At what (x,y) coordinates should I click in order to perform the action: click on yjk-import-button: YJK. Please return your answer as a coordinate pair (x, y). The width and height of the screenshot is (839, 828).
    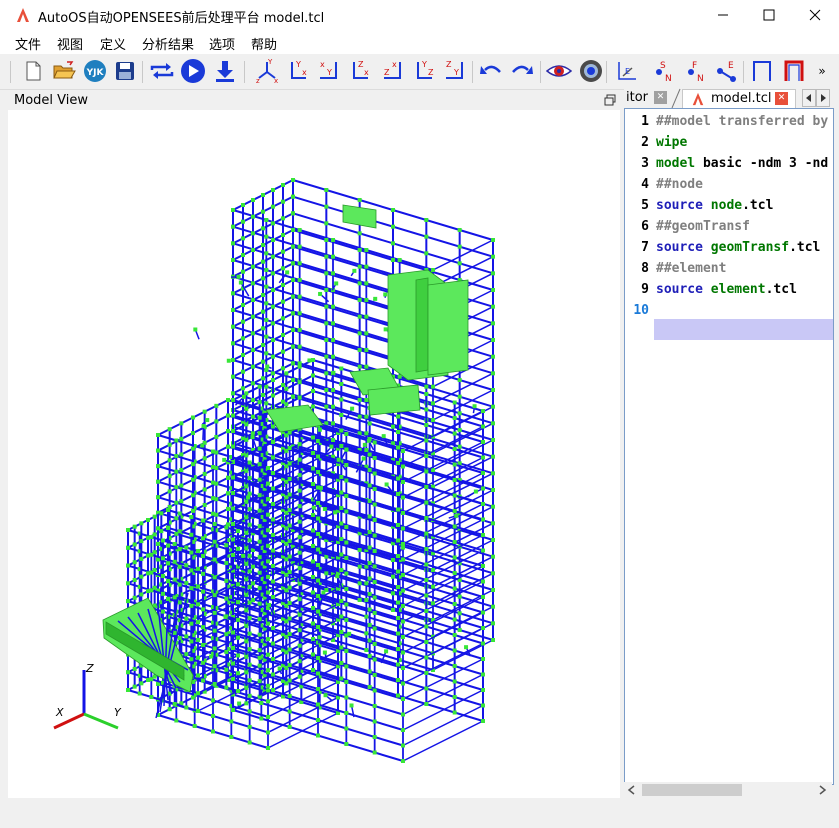
    Looking at the image, I should click on (95, 71).